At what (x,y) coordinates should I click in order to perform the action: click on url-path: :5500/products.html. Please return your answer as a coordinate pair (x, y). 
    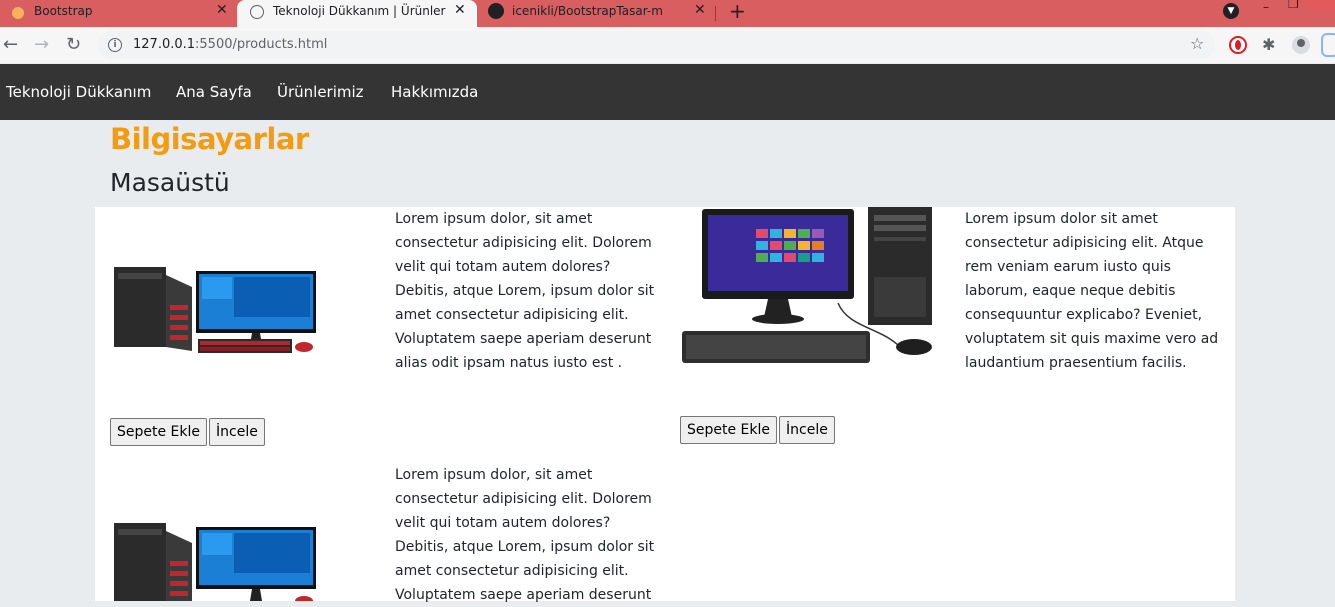
    Looking at the image, I should click on (261, 44).